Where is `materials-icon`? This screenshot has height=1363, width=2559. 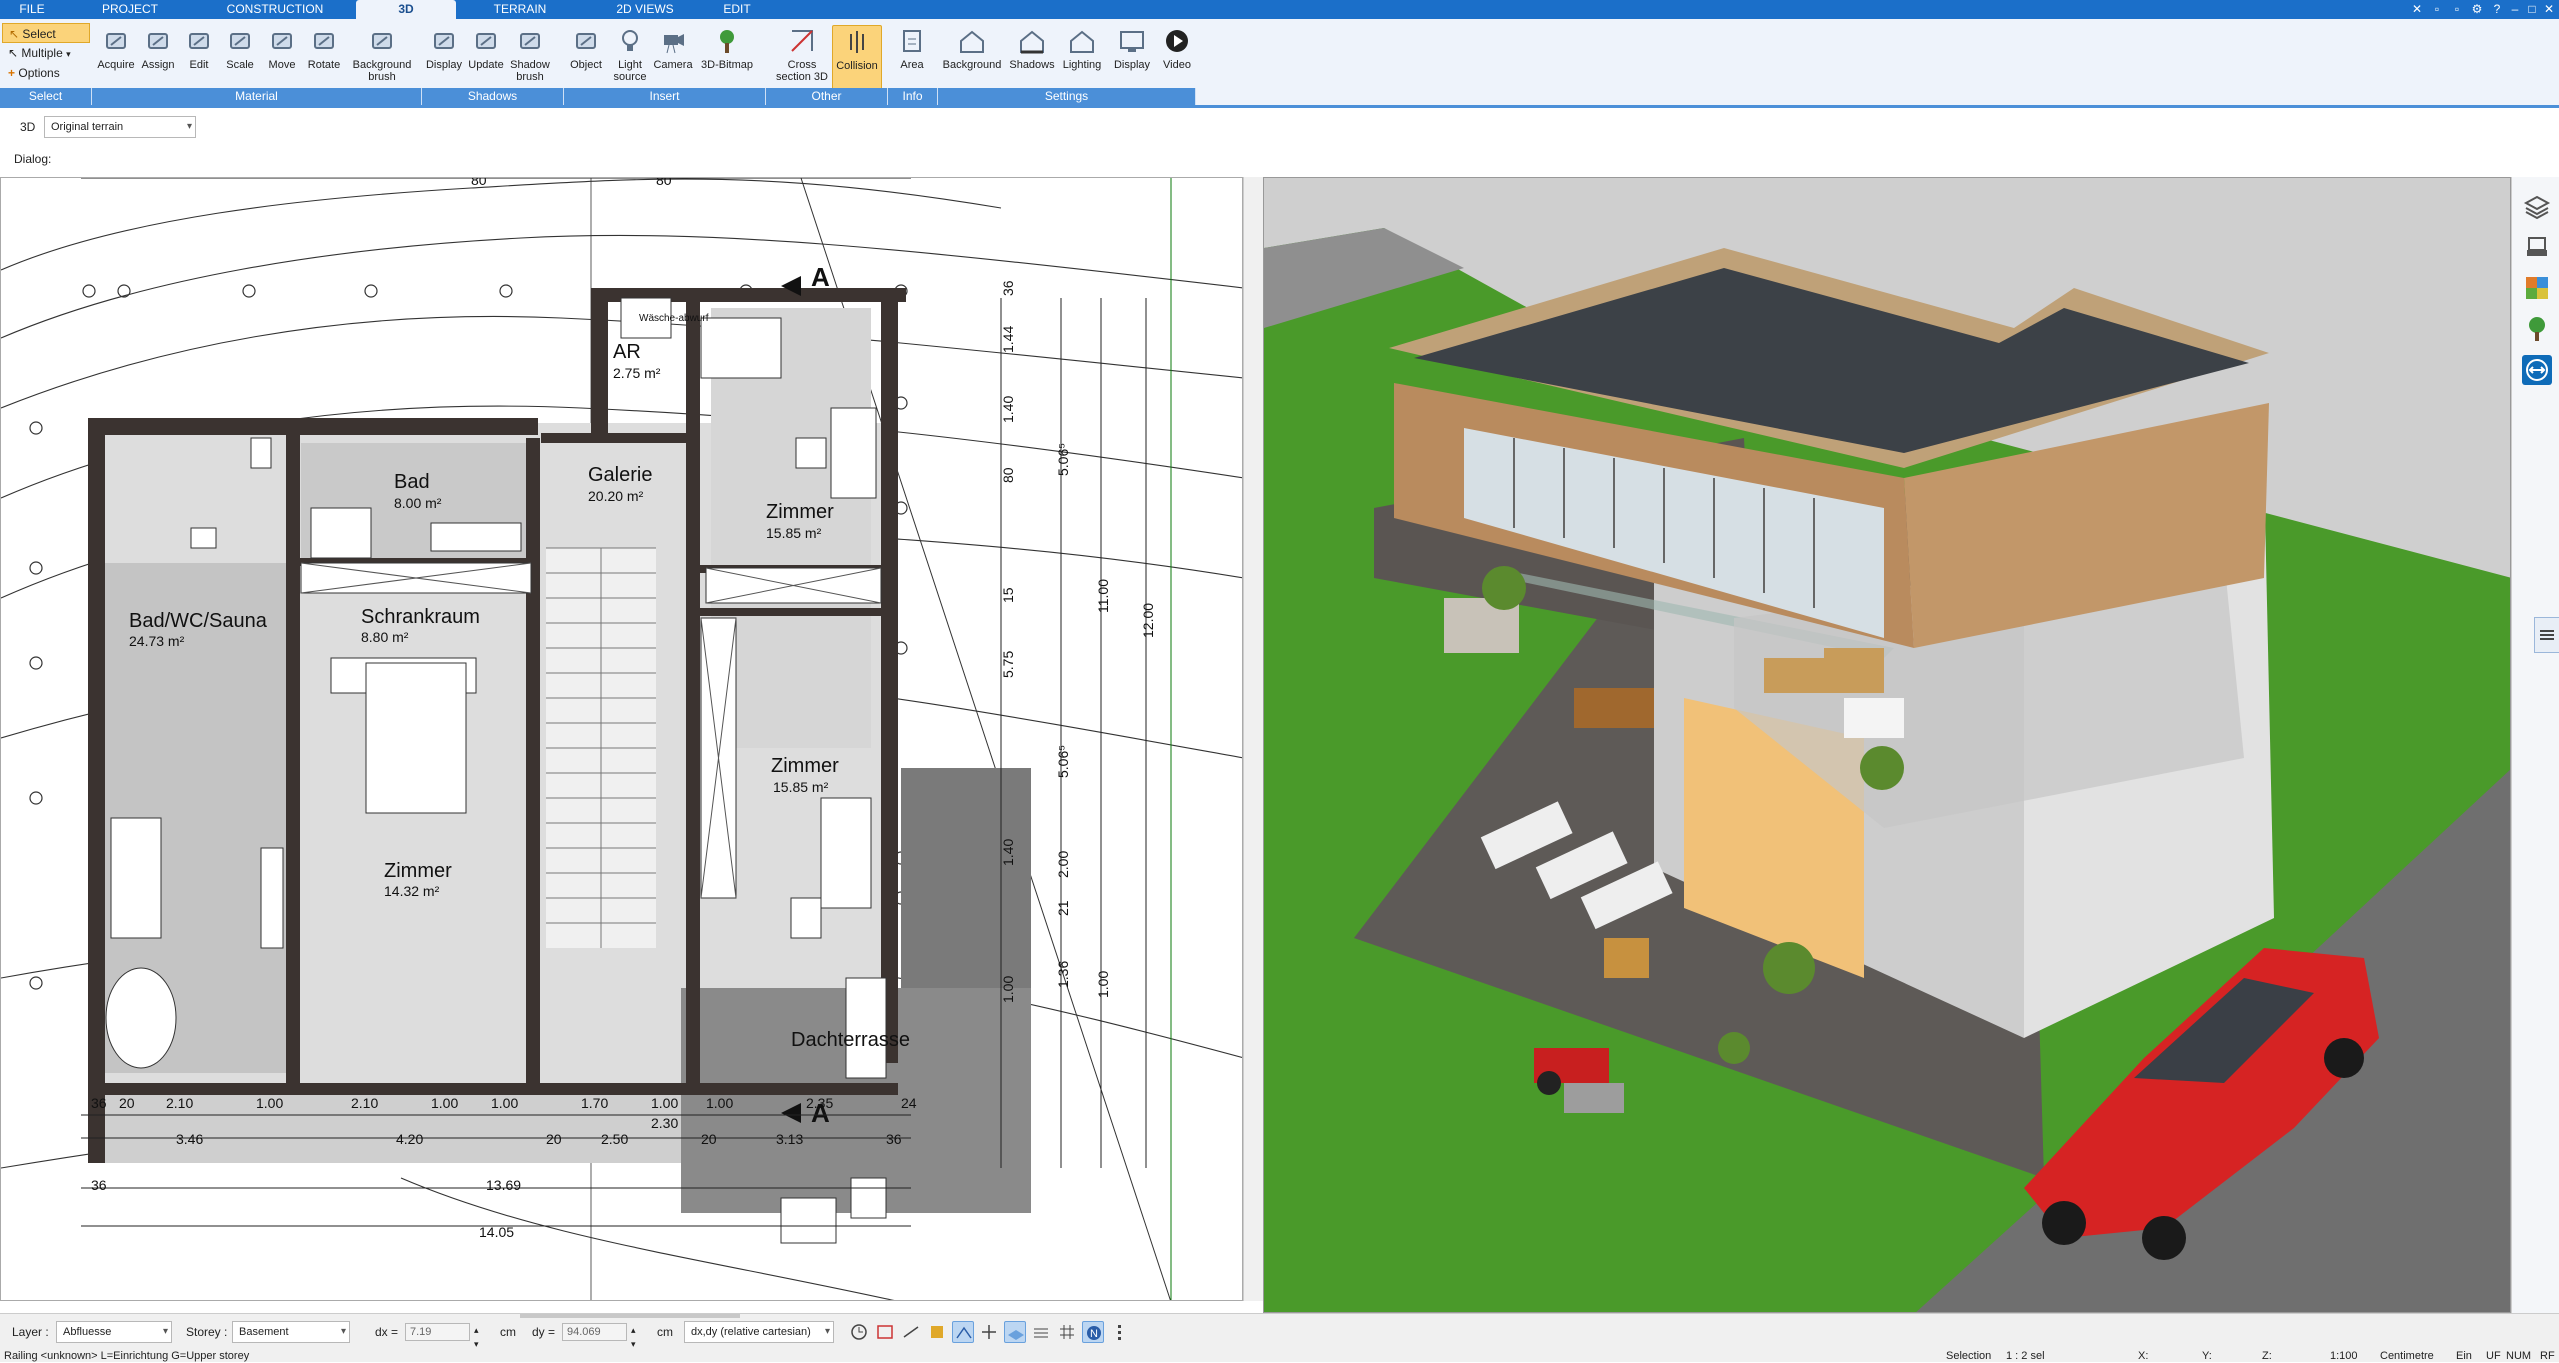
materials-icon is located at coordinates (2537, 288).